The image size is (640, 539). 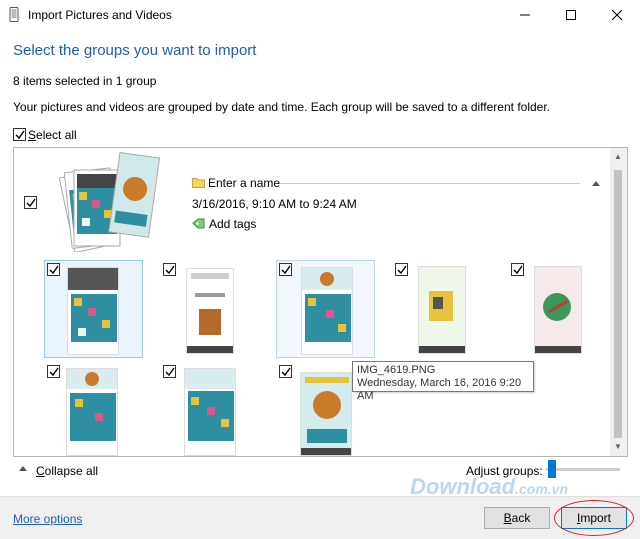 I want to click on title-bar: Import Pictures and Videos, so click(x=320, y=15).